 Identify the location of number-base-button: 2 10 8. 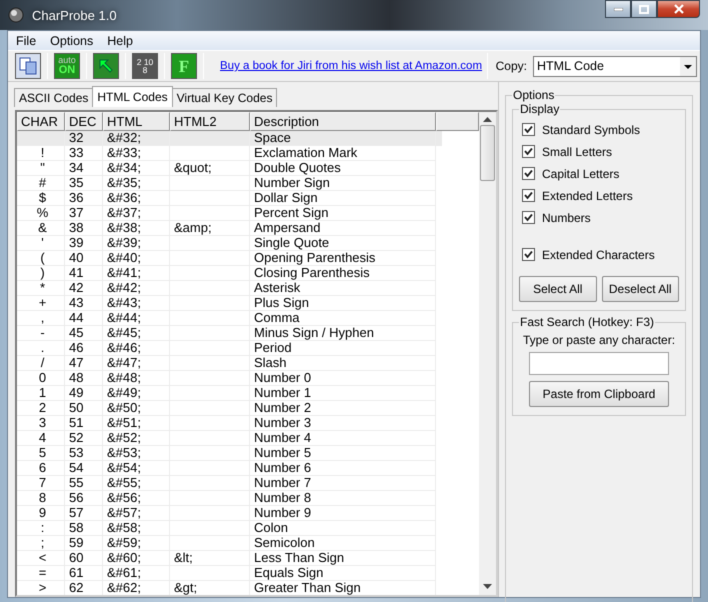
(145, 66).